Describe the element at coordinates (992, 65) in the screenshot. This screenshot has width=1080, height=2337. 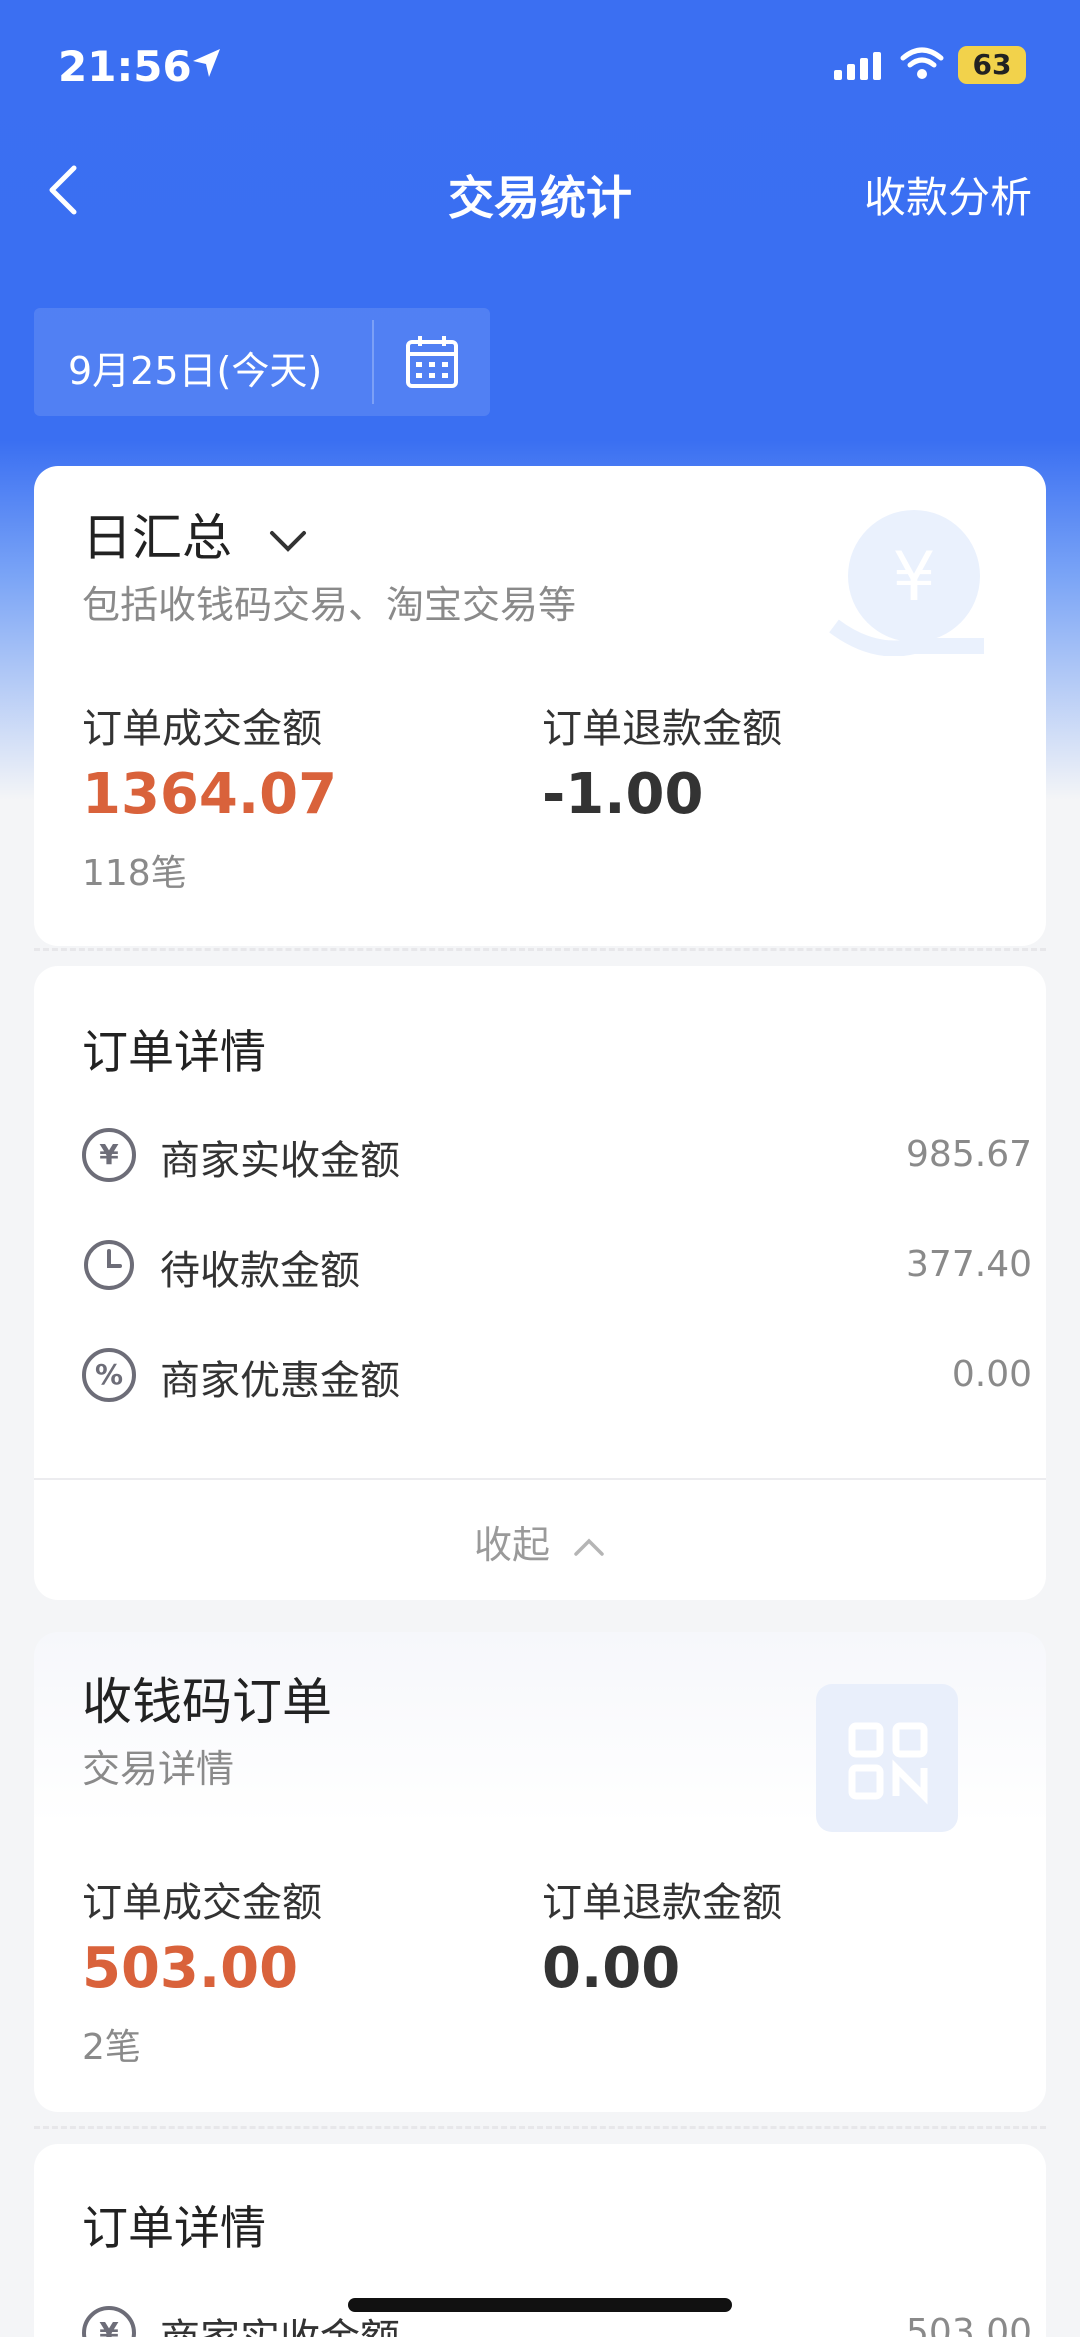
I see `battery-indicator: 63` at that location.